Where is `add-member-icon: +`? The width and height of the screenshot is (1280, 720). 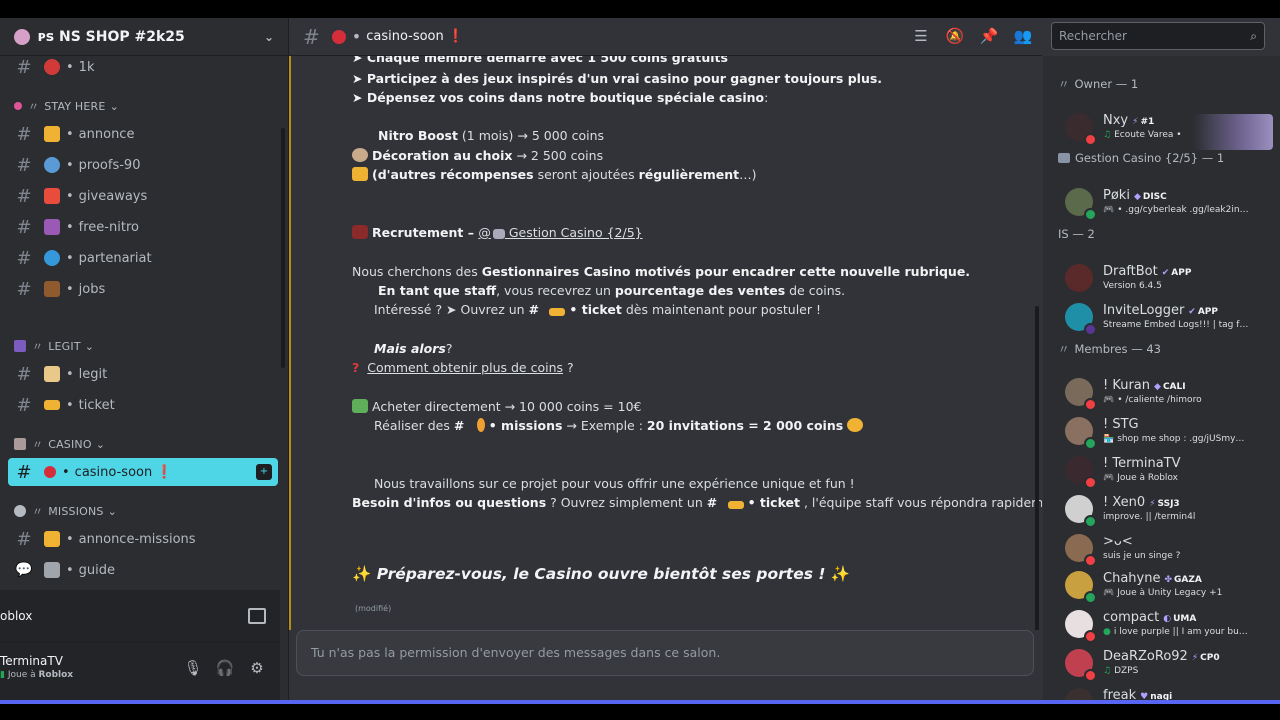 add-member-icon: + is located at coordinates (264, 472).